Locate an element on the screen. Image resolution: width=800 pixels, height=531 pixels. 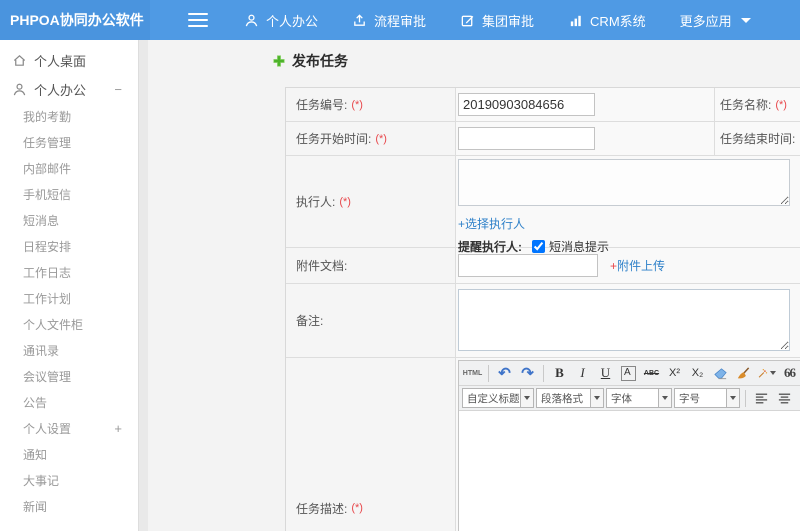
attachment-label: 附件文档: is located at coordinates (371, 265).